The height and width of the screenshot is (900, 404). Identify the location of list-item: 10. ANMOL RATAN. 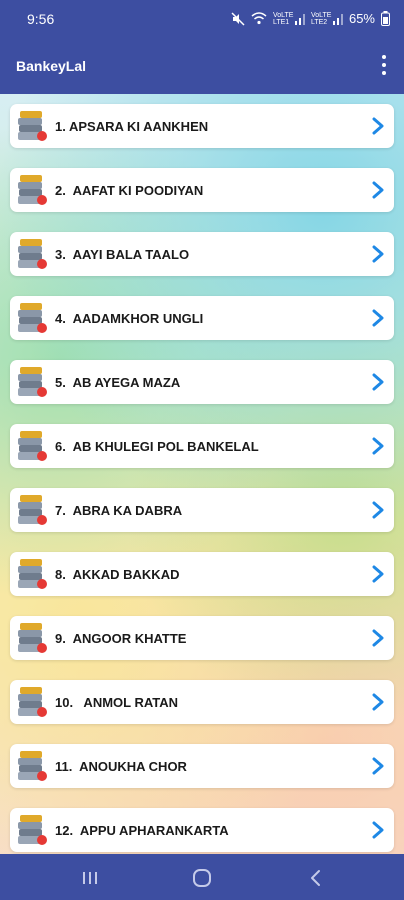
(202, 702).